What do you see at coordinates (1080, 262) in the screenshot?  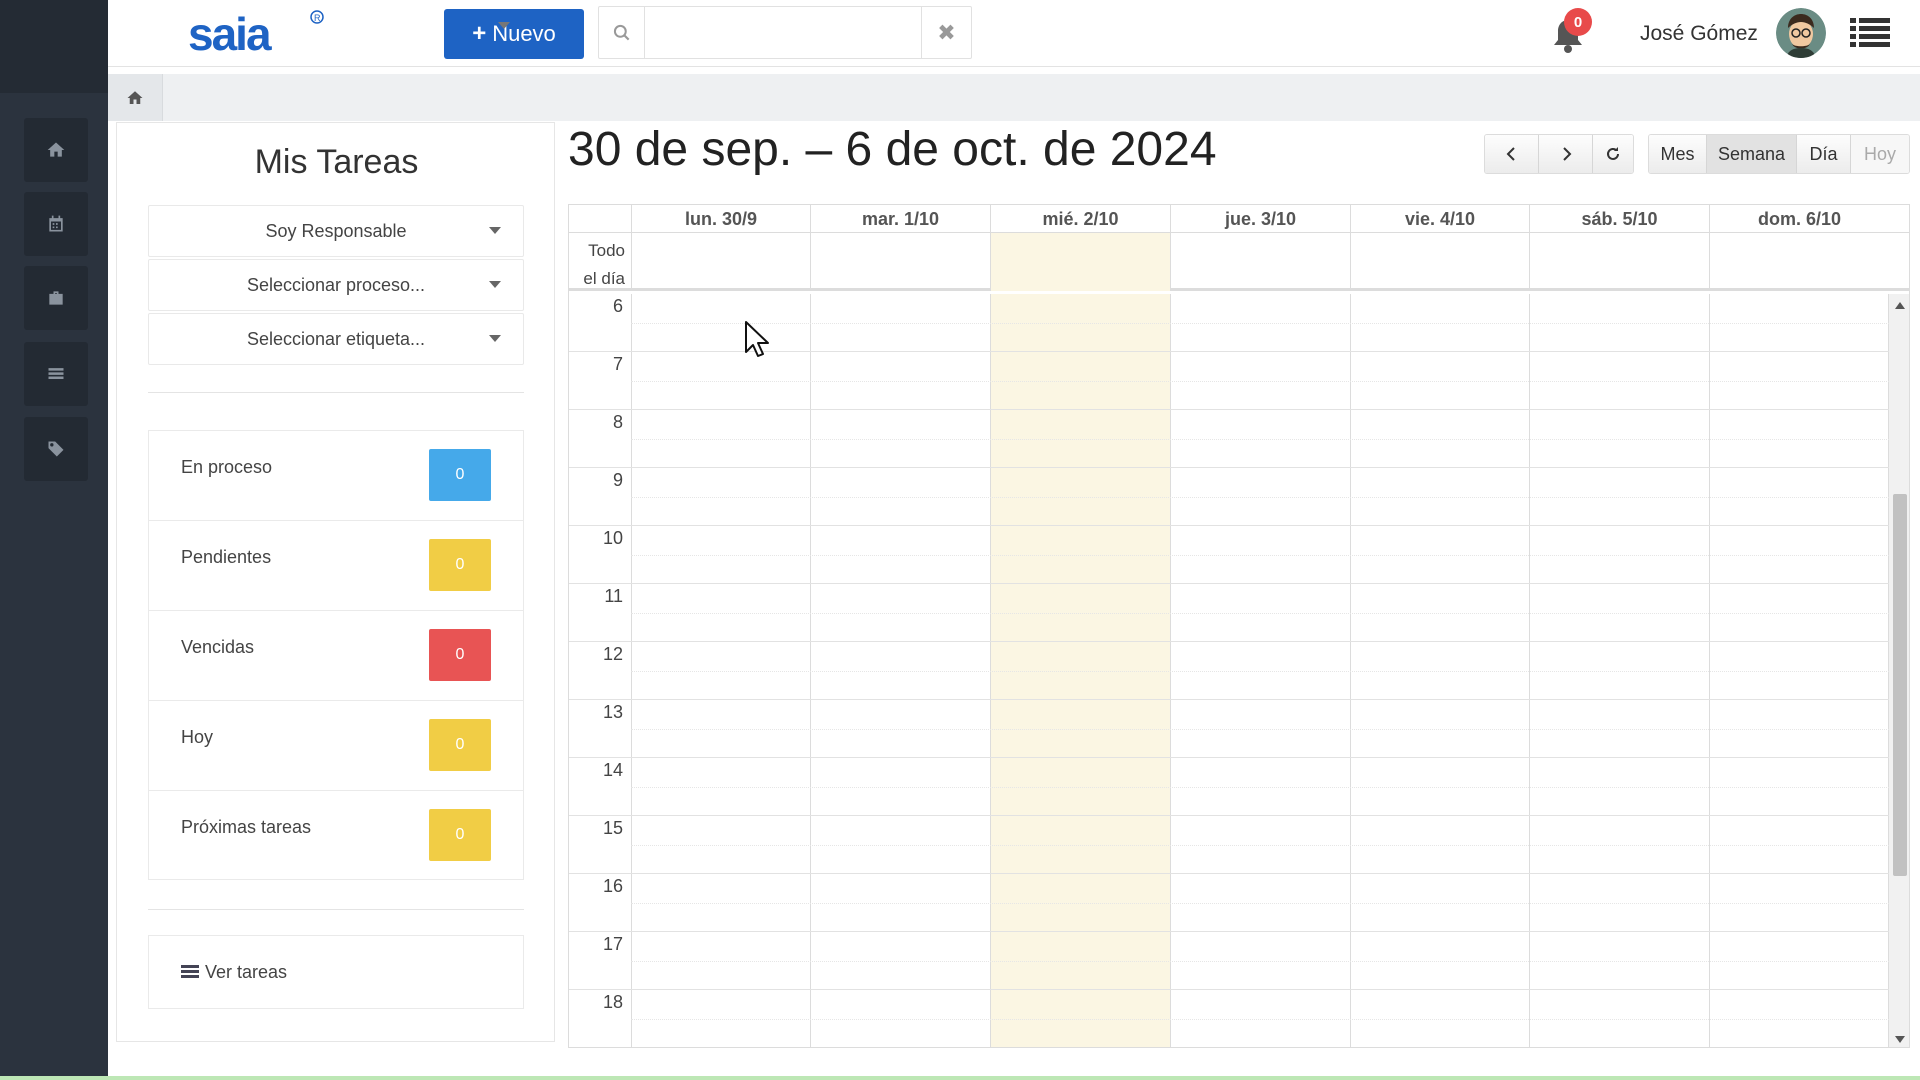 I see `all-day-cell-today` at bounding box center [1080, 262].